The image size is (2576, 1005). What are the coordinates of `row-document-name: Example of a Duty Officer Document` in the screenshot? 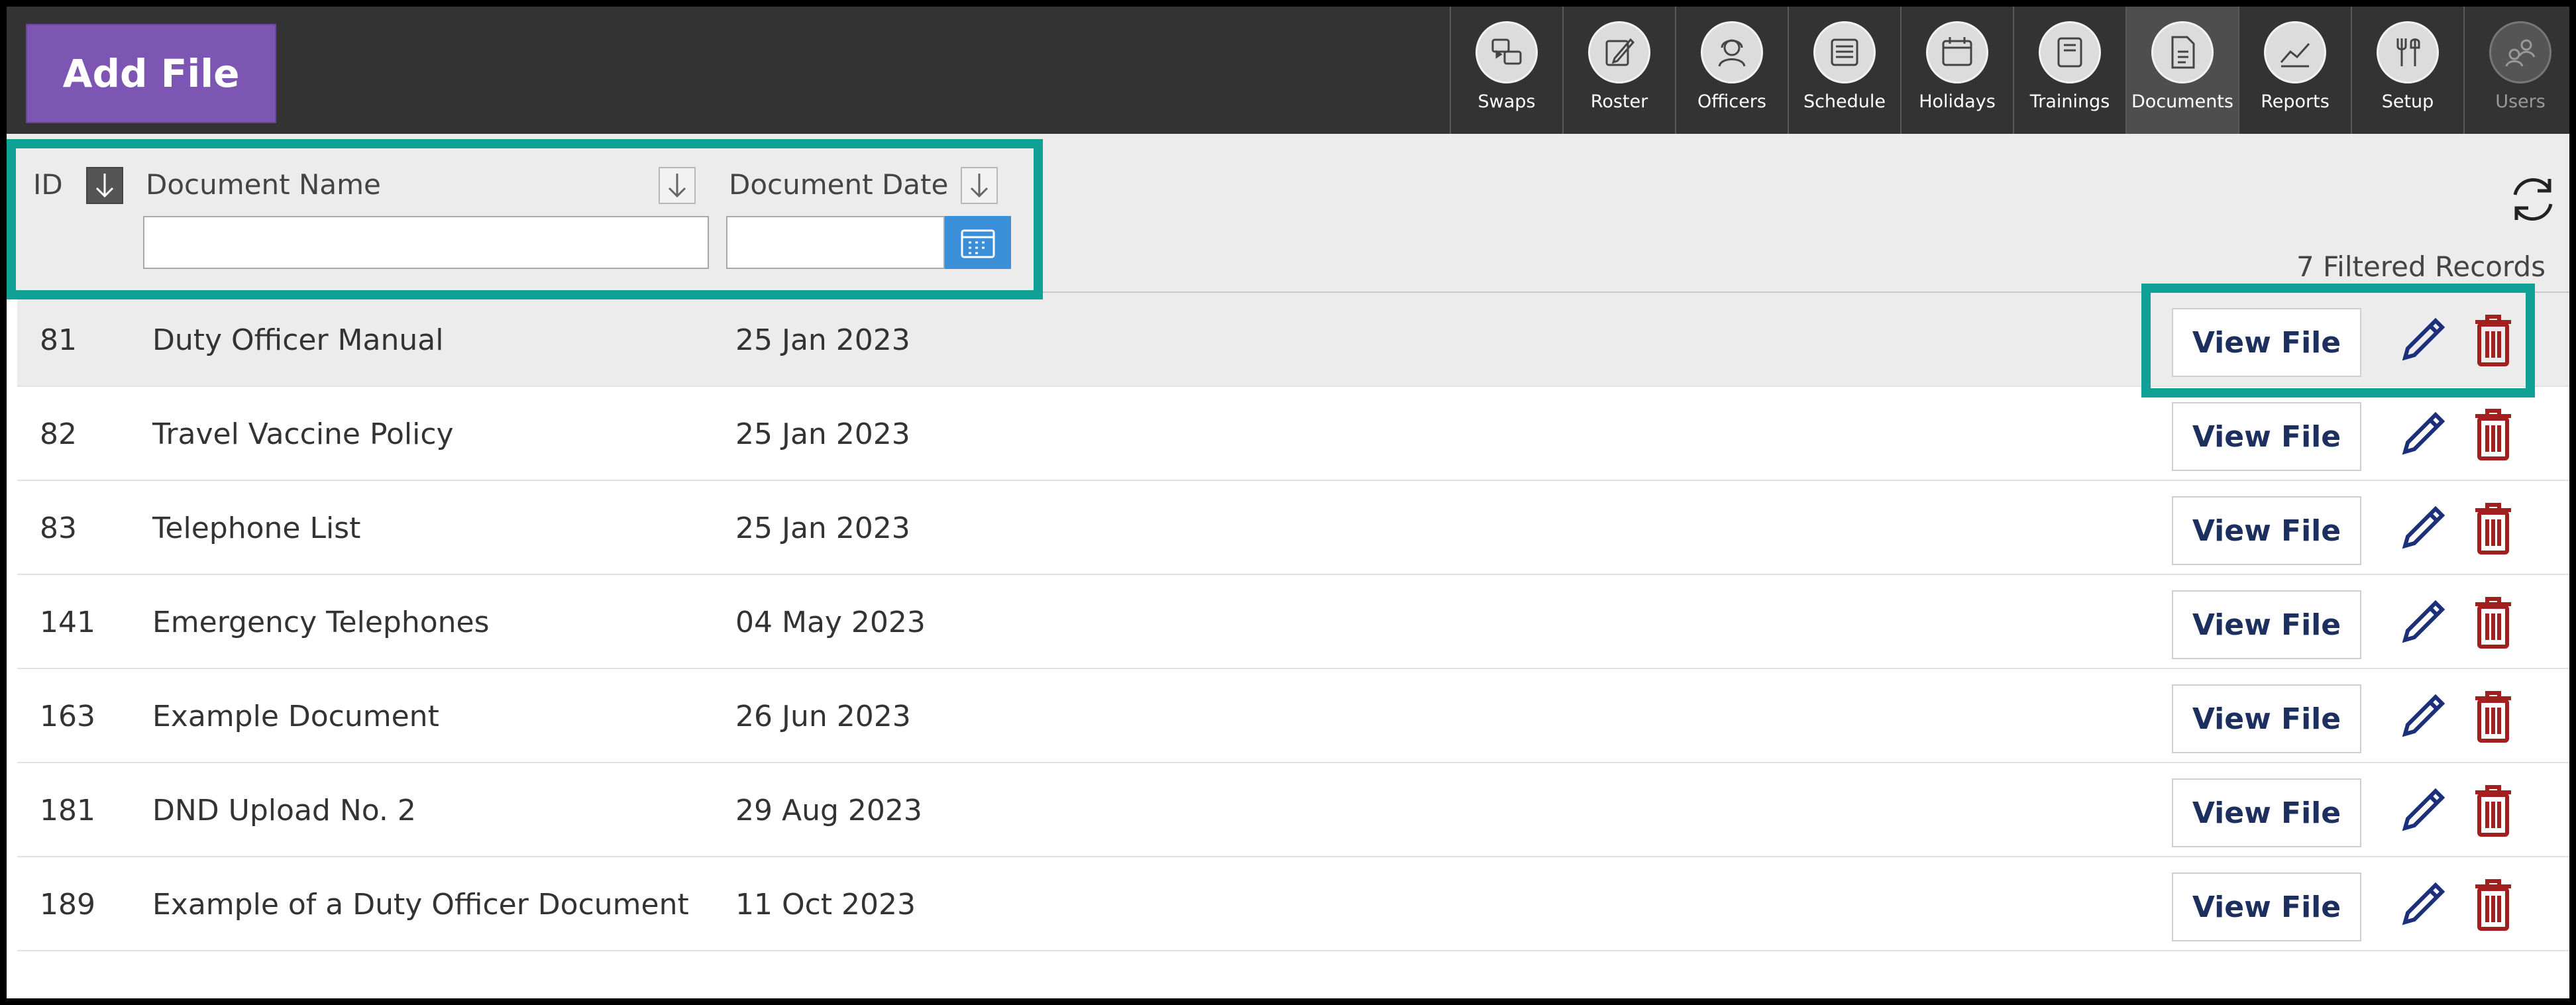 It's located at (420, 905).